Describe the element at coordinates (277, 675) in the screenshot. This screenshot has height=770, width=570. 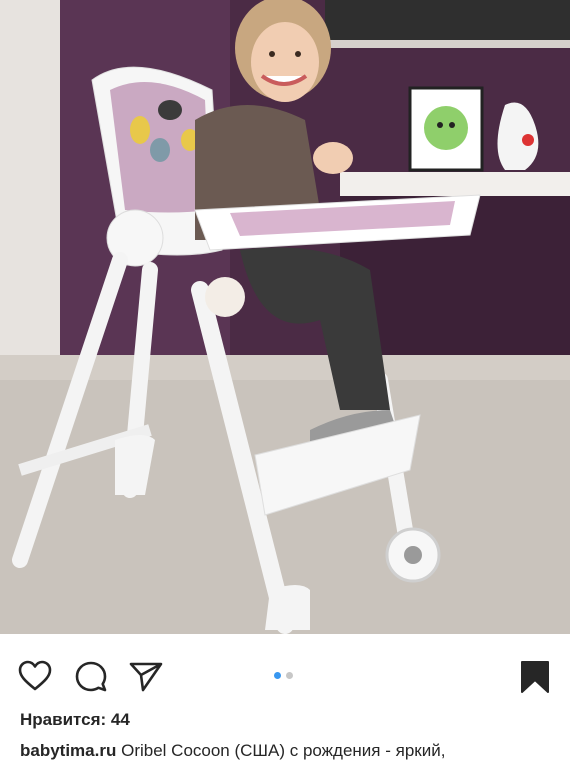
I see `carousel-dot-active` at that location.